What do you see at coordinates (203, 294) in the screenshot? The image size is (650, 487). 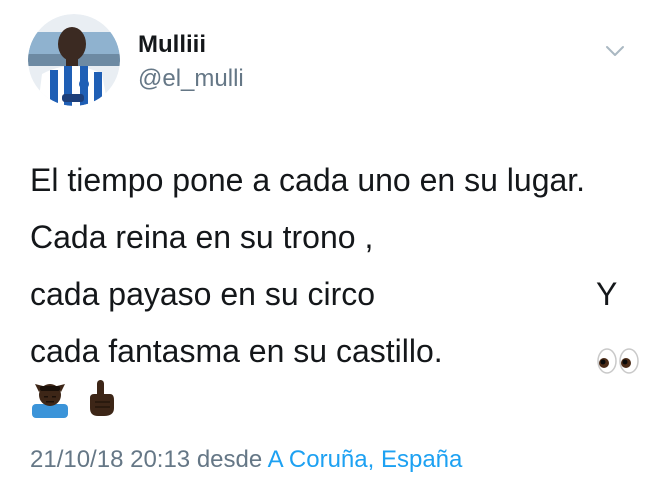 I see `tweet-line-3-text: cada payaso en su circo` at bounding box center [203, 294].